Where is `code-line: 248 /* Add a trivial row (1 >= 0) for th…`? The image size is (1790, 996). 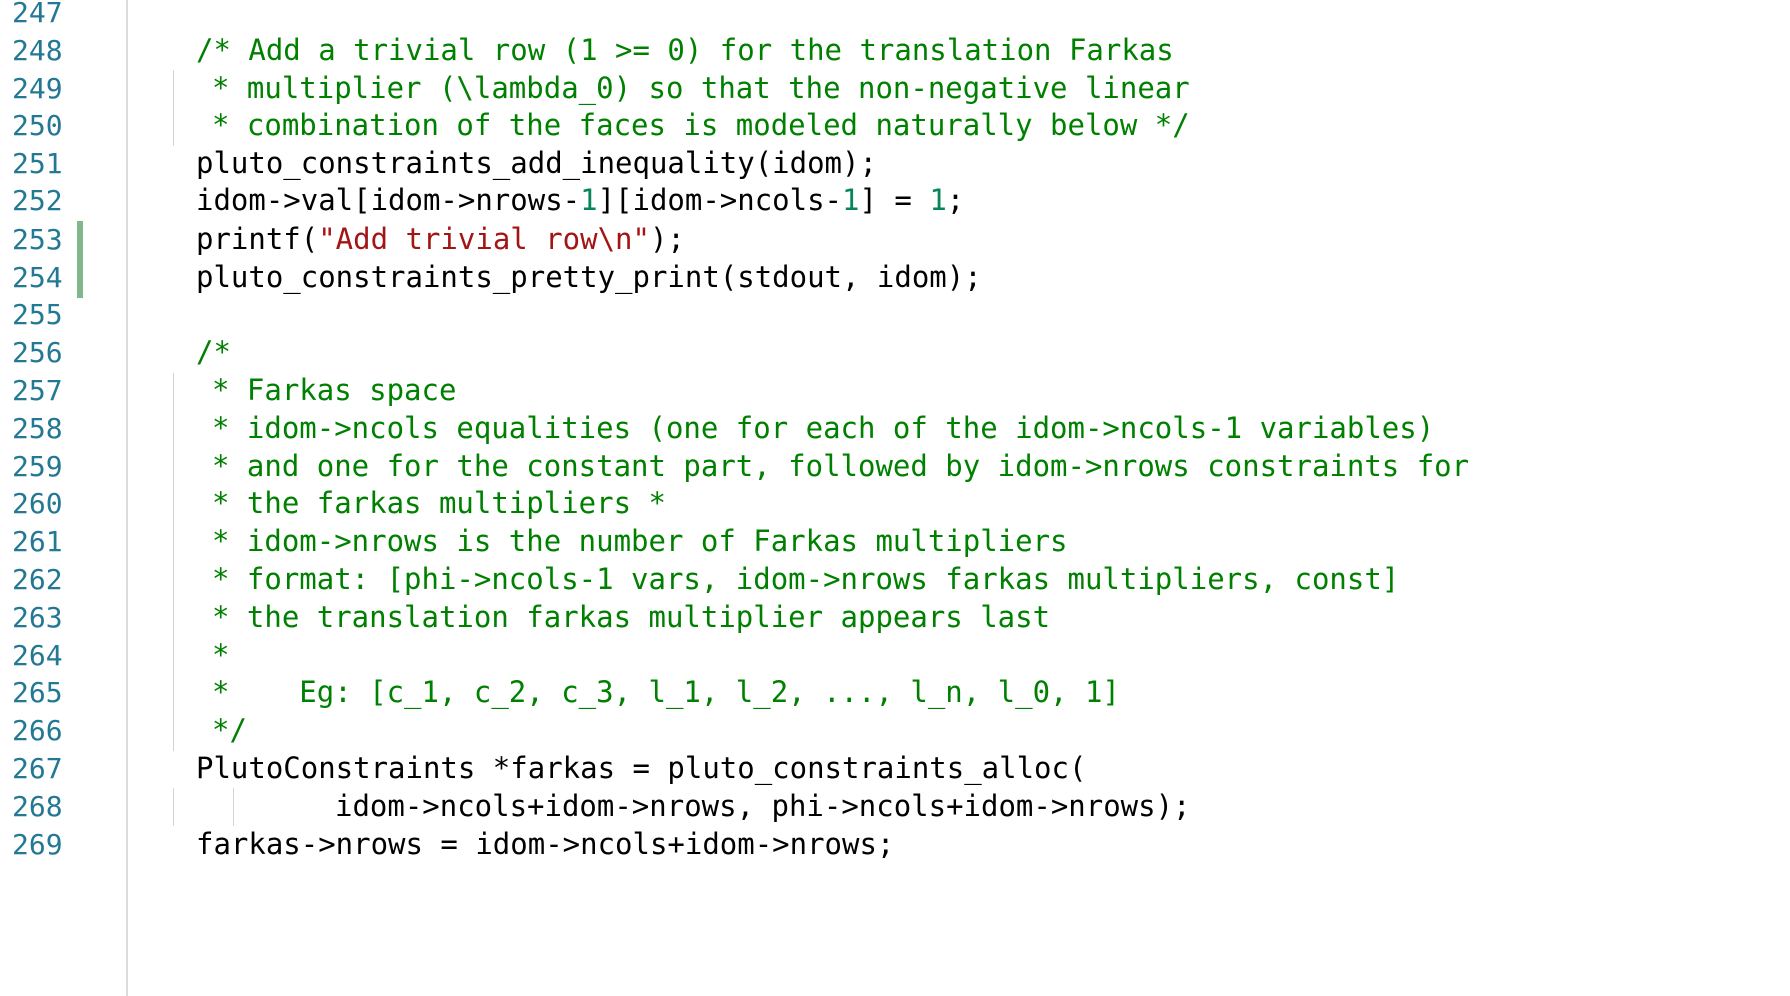 code-line: 248 /* Add a trivial row (1 >= 0) for th… is located at coordinates (895, 50).